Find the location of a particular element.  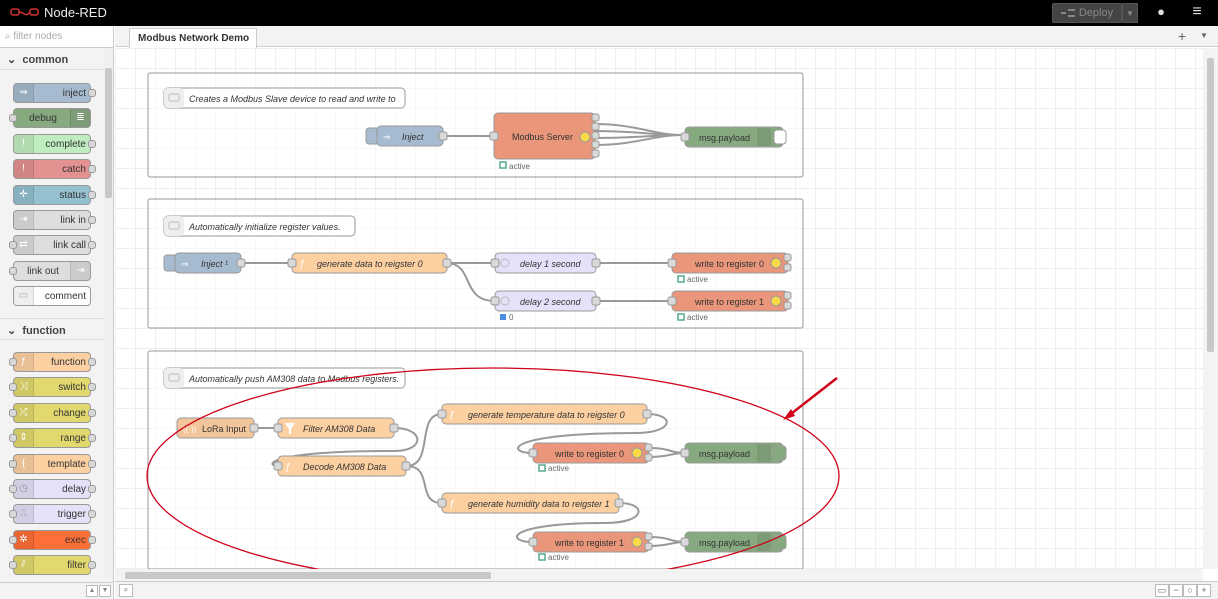

palette-node-function: ƒ function is located at coordinates (52, 362).